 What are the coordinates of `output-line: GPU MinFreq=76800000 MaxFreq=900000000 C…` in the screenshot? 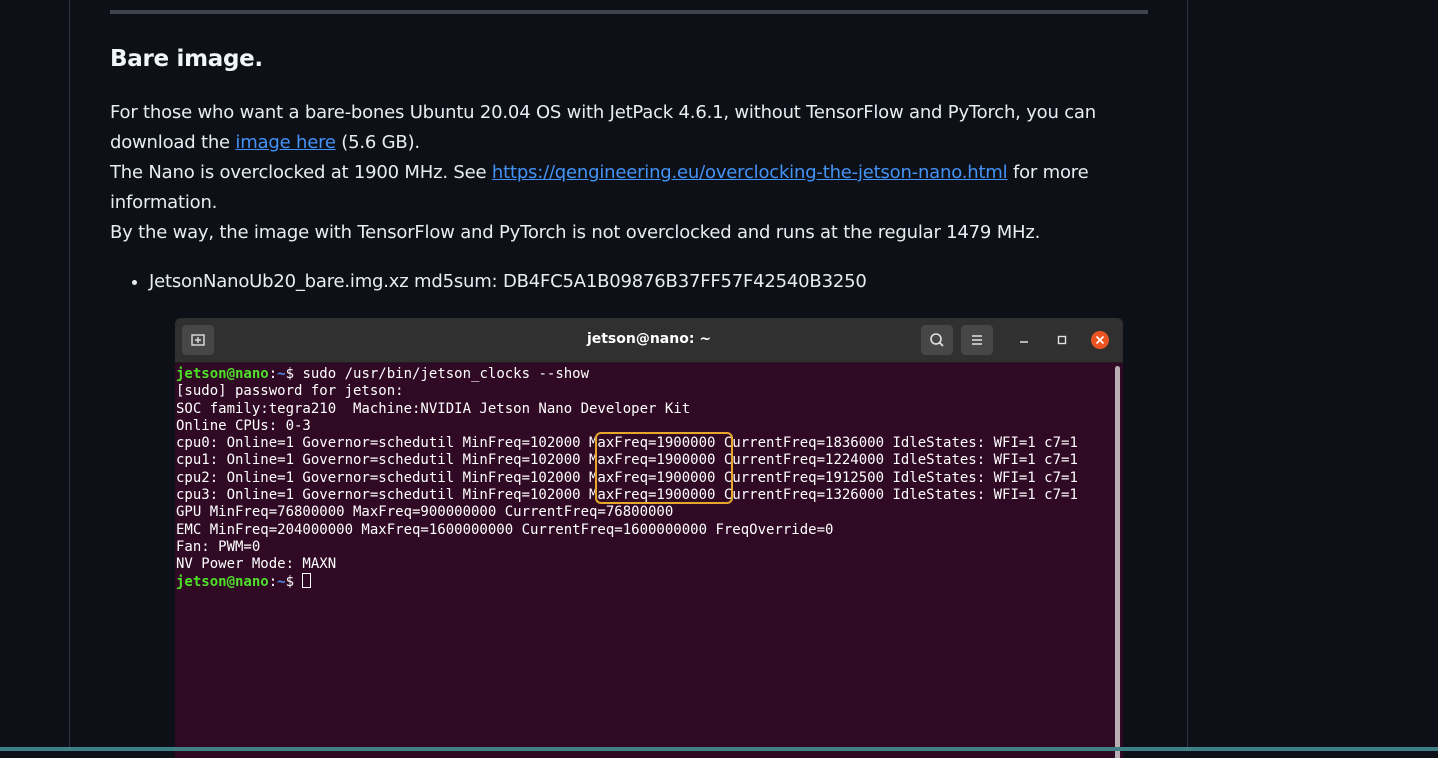 It's located at (425, 512).